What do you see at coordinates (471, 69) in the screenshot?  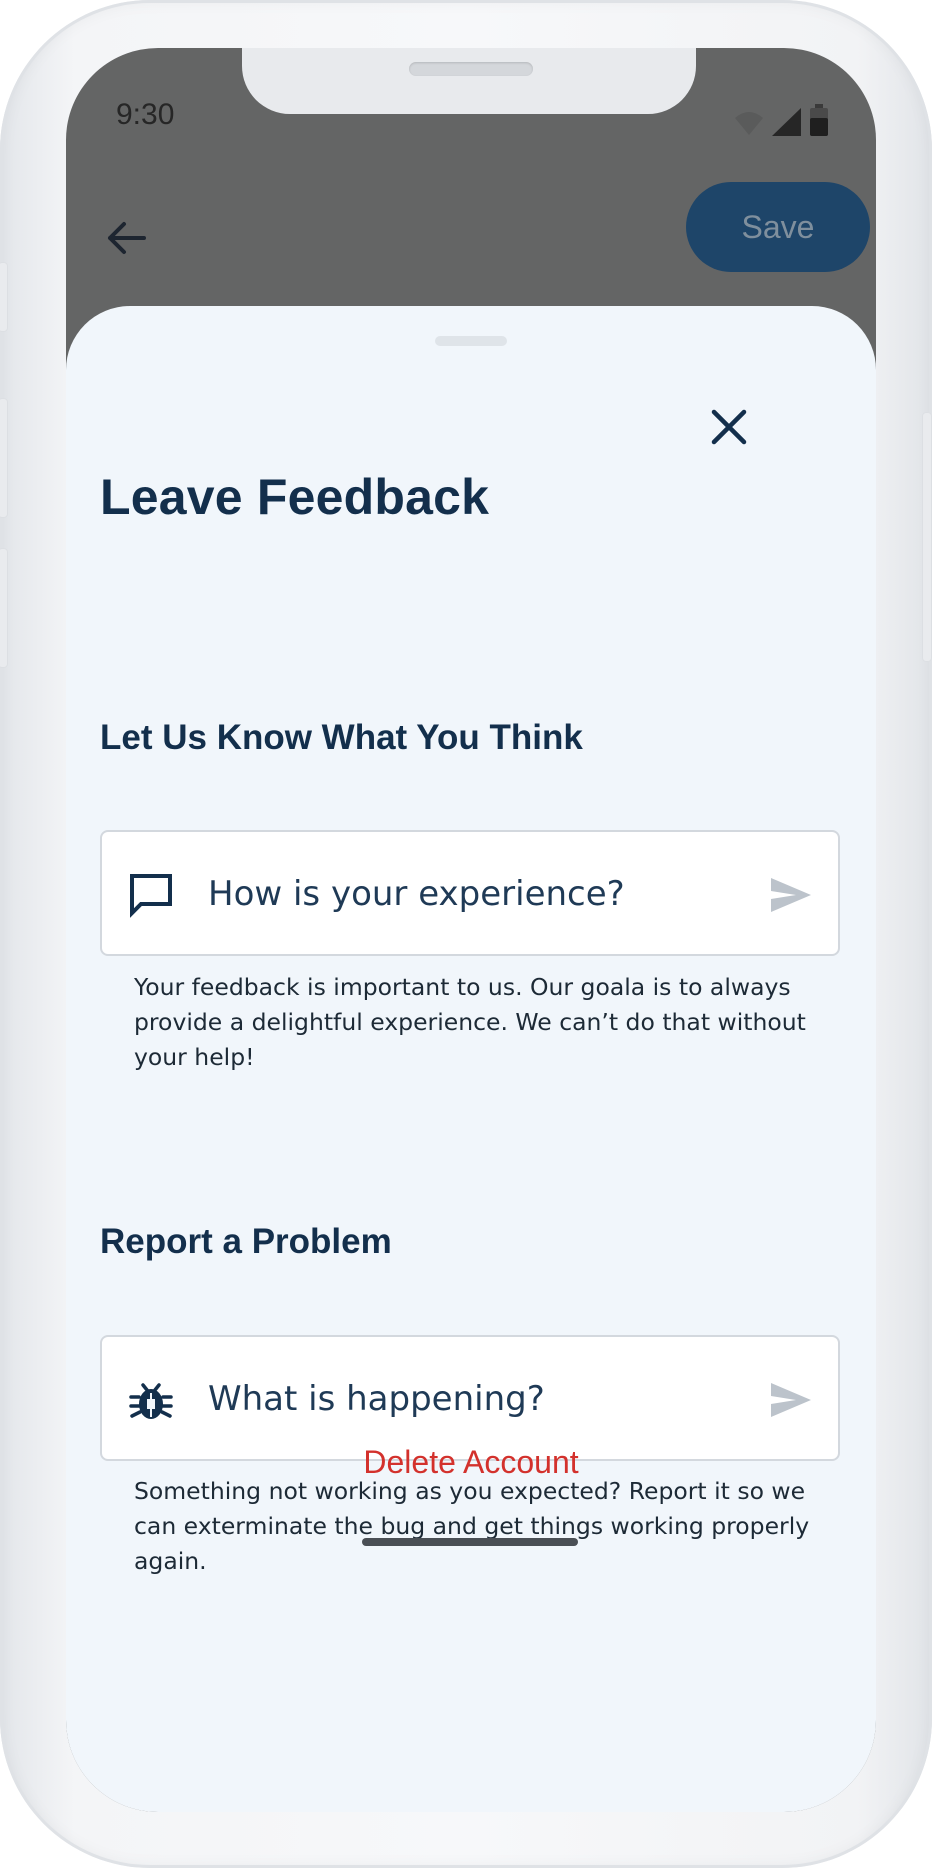 I see `speaker-grille` at bounding box center [471, 69].